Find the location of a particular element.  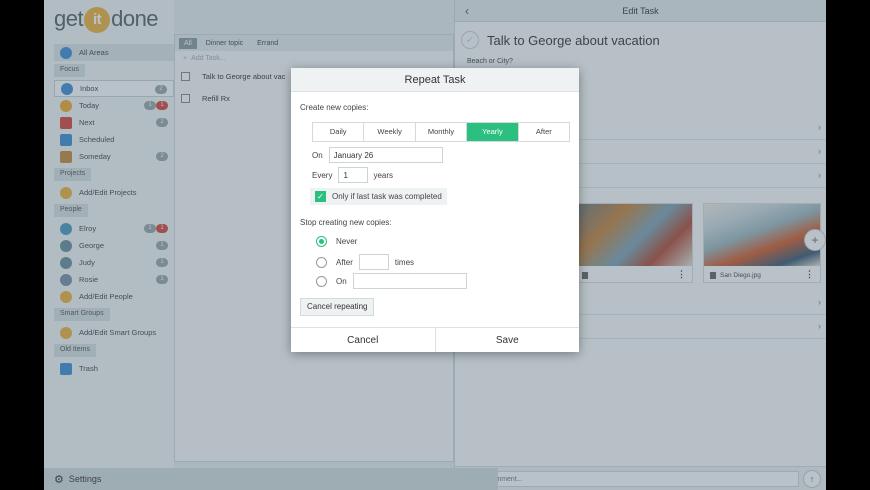

stop-copies-label: Stop creating new copies: is located at coordinates (346, 222).